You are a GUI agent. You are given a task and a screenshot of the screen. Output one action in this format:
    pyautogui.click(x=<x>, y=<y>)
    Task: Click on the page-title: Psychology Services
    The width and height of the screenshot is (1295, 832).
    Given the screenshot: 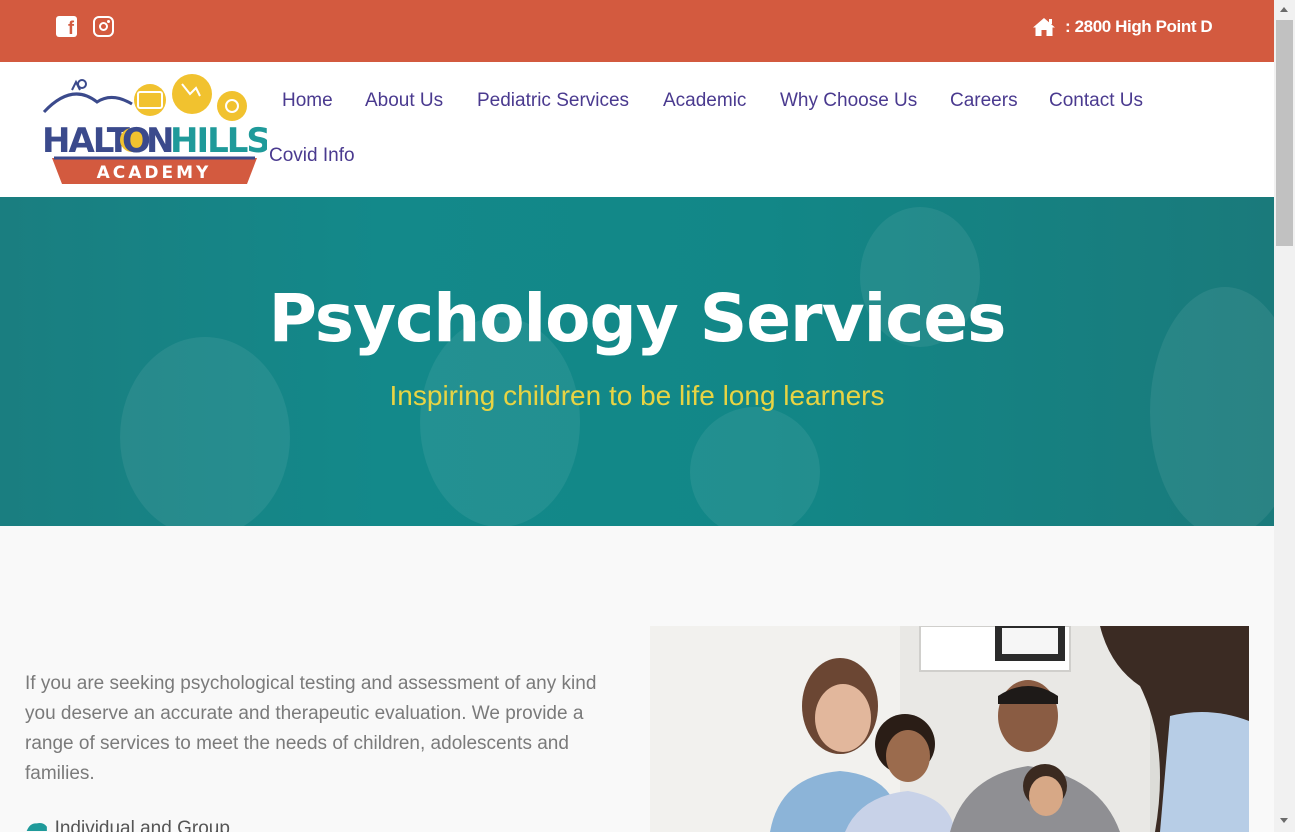 What is the action you would take?
    pyautogui.click(x=637, y=318)
    